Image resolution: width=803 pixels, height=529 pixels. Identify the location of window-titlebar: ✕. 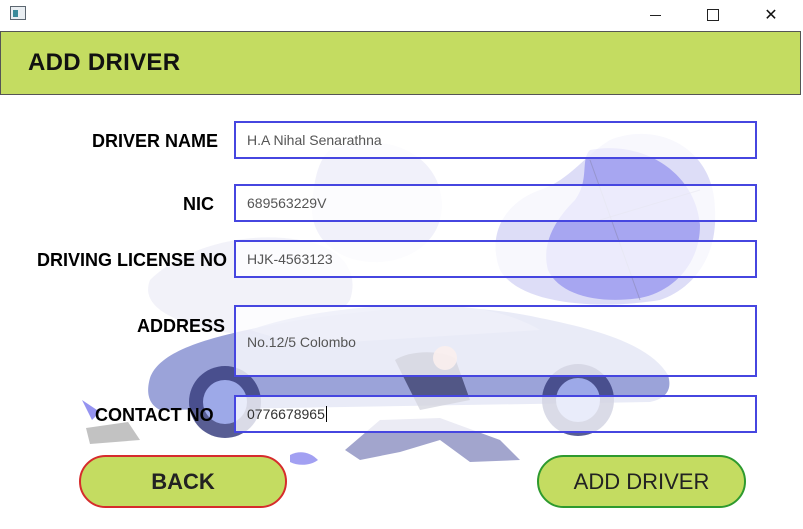
(401, 15).